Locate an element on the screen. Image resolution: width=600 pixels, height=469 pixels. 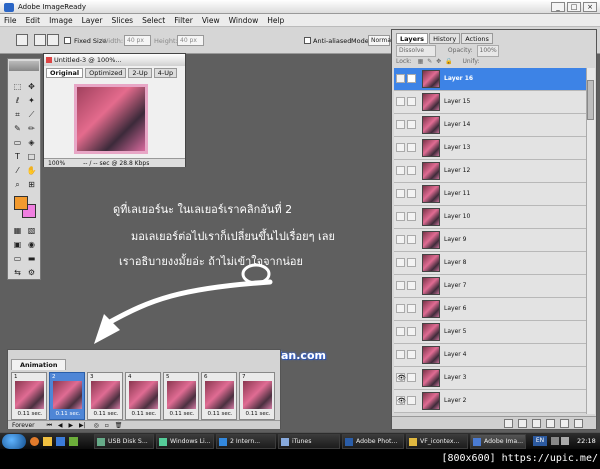
layer-name: Layer 15 is located at coordinates (457, 101).